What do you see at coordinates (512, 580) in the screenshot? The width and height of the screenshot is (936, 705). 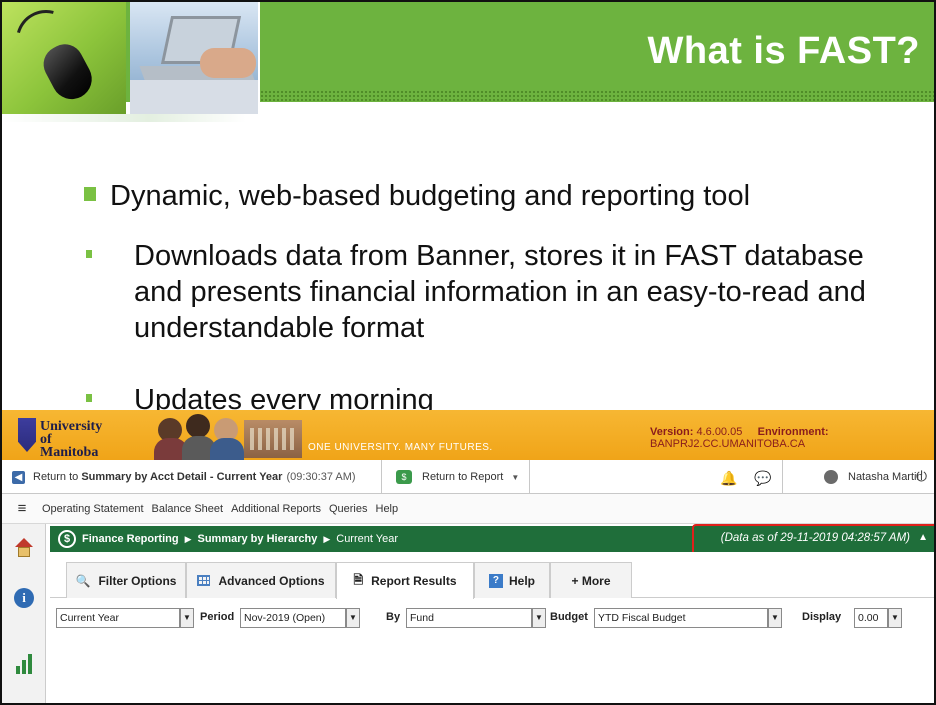 I see `tab-help: ? Help` at bounding box center [512, 580].